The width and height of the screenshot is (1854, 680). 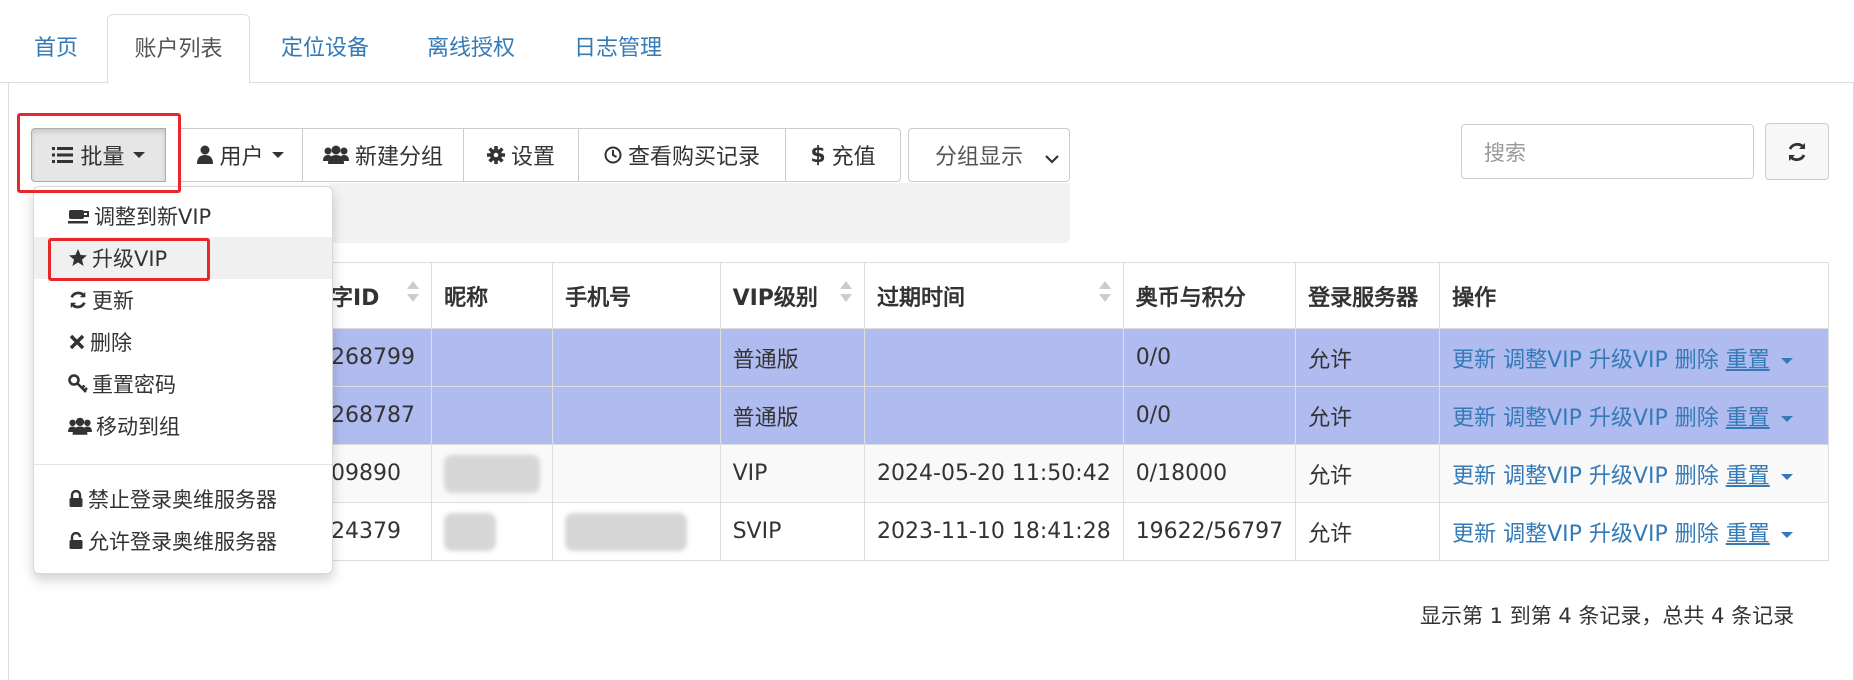 I want to click on tab-positioning-devices: 定位设备, so click(x=325, y=49).